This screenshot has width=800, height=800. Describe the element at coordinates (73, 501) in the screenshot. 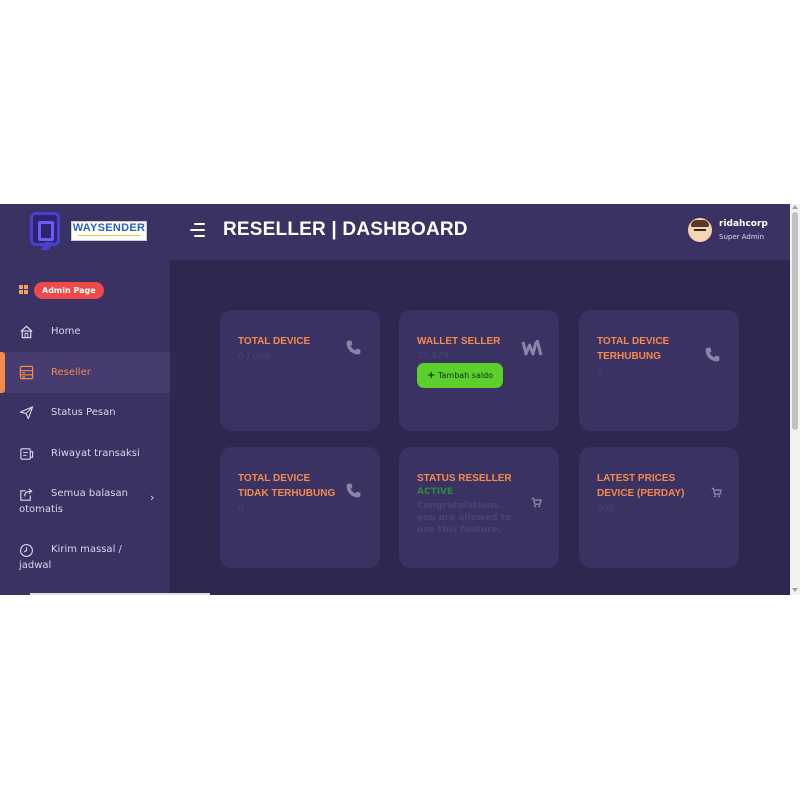

I see `sidebar-item-label: Semua balasan otomatis` at that location.